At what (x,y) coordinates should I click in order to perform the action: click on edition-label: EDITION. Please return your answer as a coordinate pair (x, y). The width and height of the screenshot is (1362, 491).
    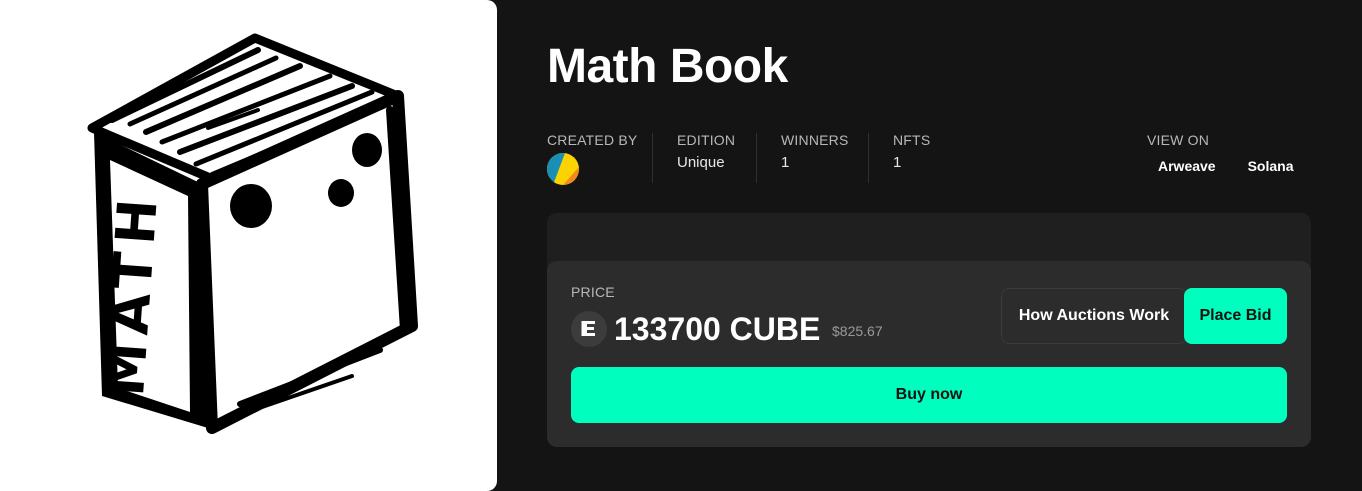
    Looking at the image, I should click on (706, 140).